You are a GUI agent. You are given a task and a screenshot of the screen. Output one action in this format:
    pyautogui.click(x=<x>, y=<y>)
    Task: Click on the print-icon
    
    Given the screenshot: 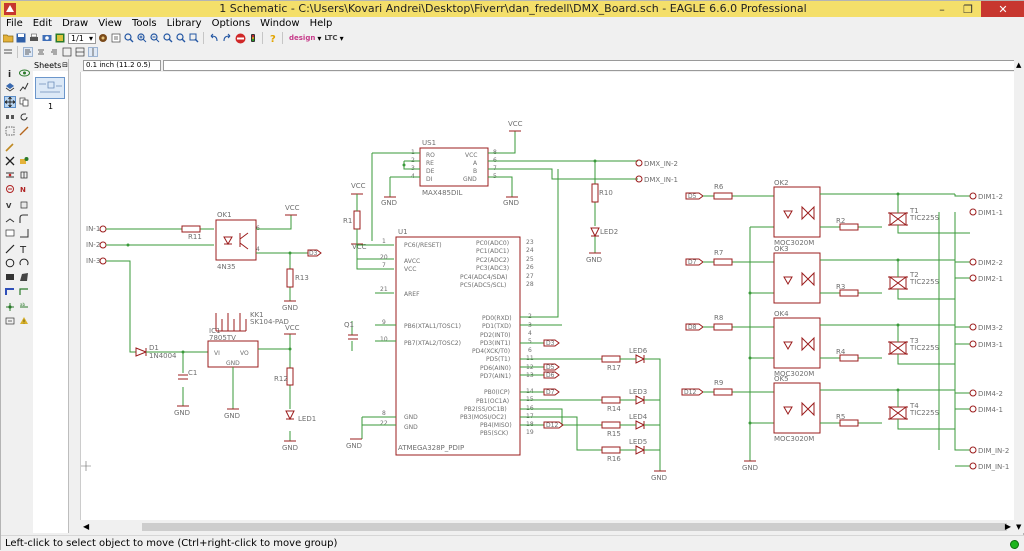 What is the action you would take?
    pyautogui.click(x=34, y=38)
    